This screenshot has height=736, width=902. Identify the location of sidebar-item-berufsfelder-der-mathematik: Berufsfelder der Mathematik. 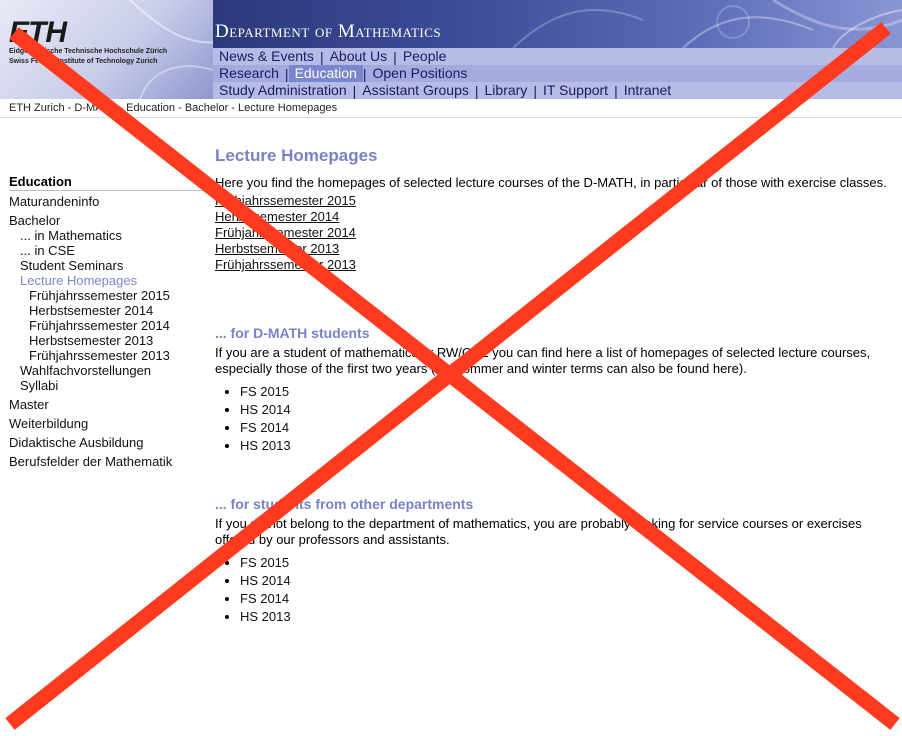
(106, 461).